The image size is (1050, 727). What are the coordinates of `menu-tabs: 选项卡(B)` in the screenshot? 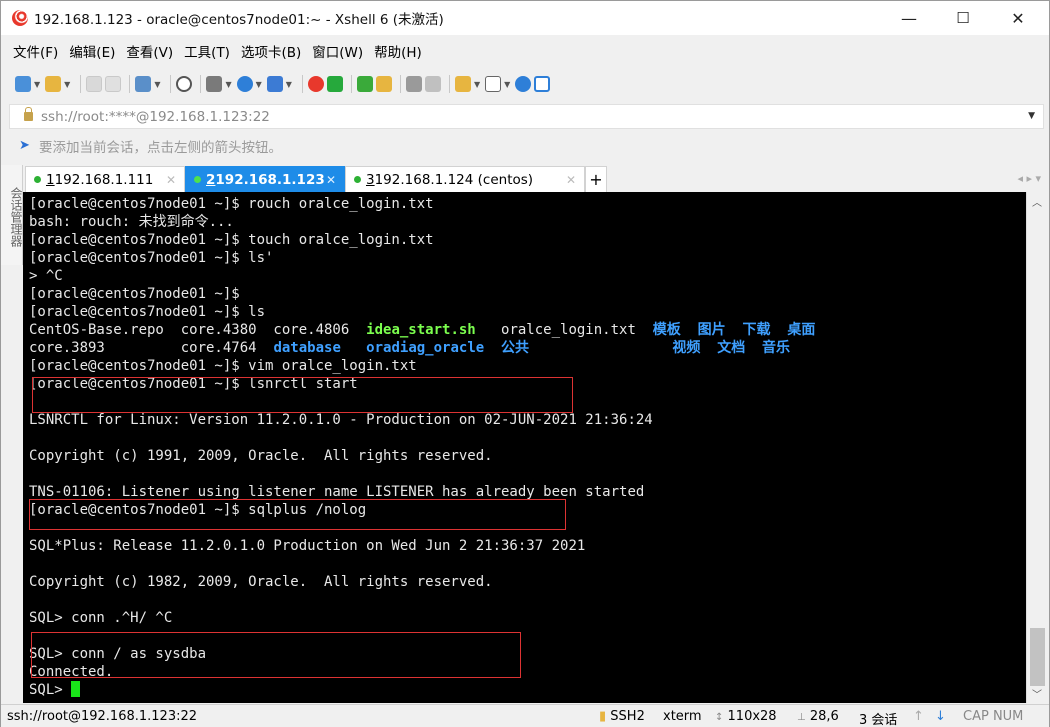 It's located at (271, 51).